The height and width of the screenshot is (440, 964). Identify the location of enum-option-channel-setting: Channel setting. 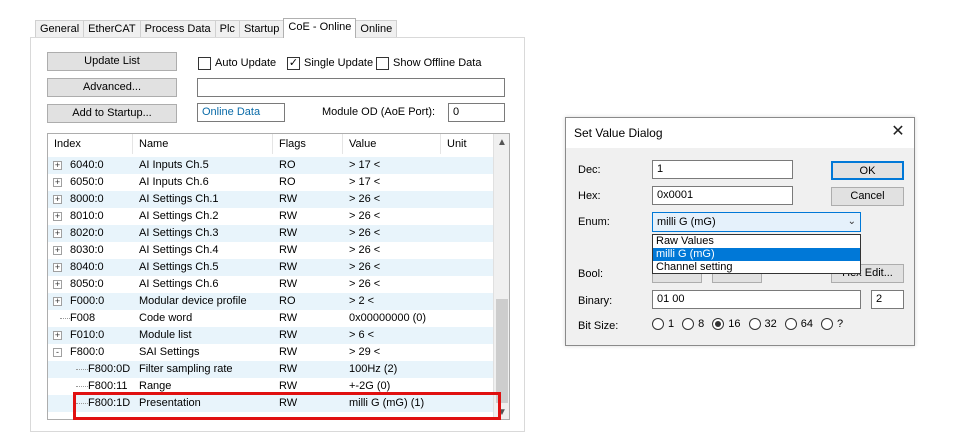
(756, 267).